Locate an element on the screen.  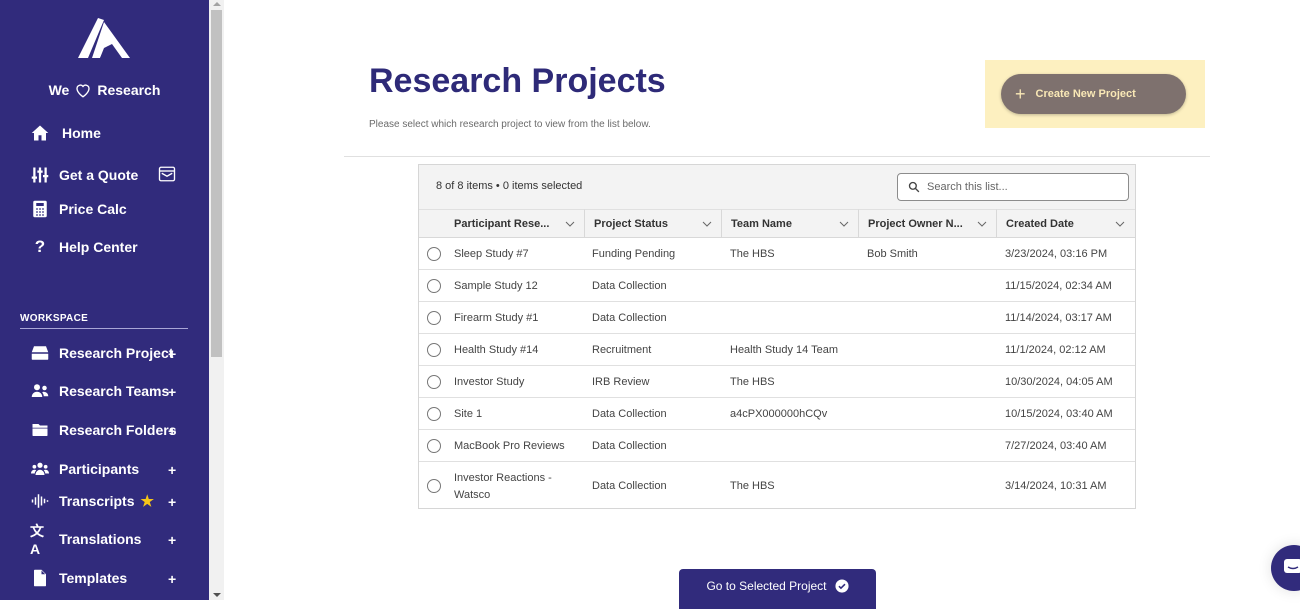
column-header-team-name: Team Name is located at coordinates (790, 223).